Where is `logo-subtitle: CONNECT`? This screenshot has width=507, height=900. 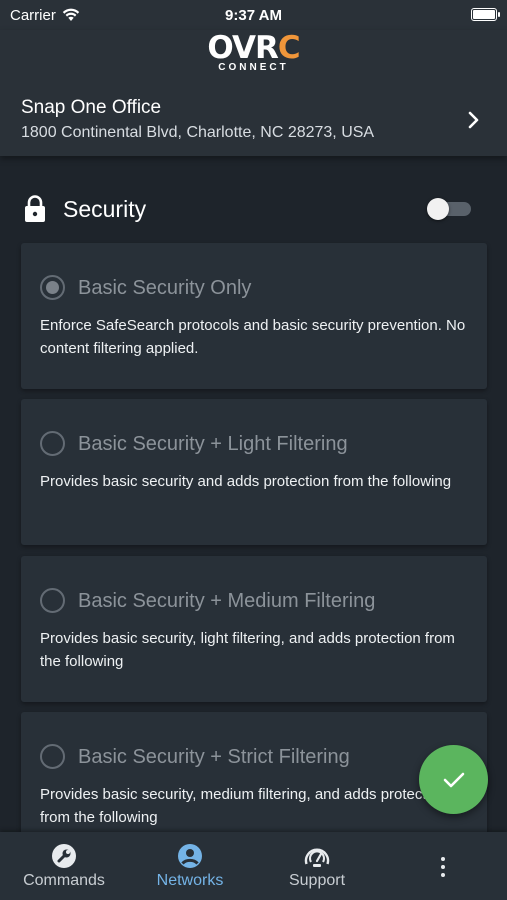 logo-subtitle: CONNECT is located at coordinates (253, 67).